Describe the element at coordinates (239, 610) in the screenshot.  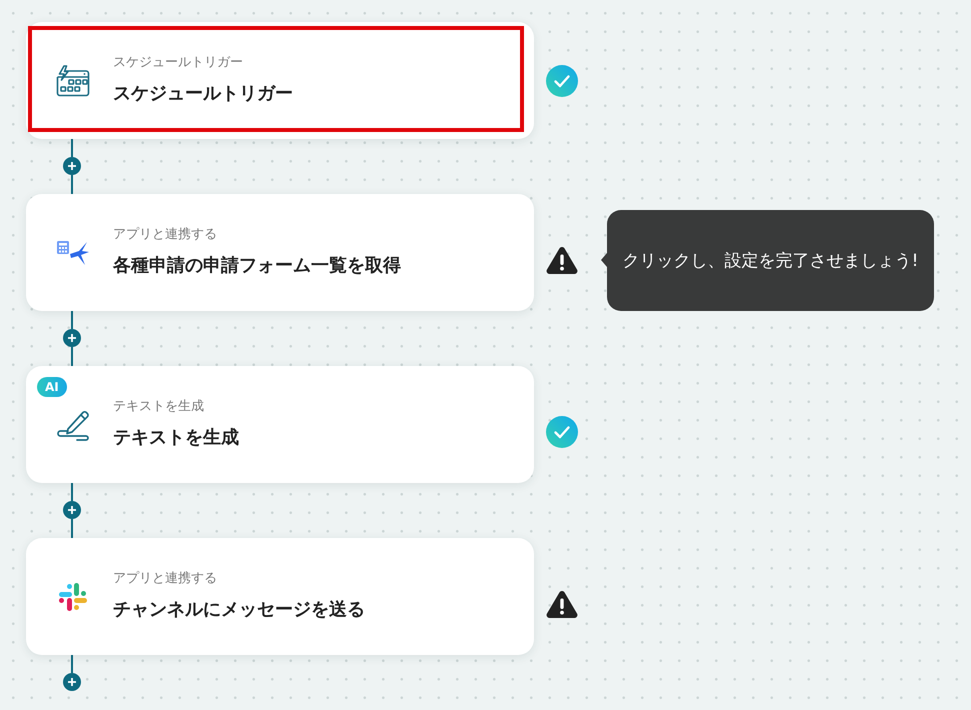
I see `step-title: チャンネルにメッセージを送る` at that location.